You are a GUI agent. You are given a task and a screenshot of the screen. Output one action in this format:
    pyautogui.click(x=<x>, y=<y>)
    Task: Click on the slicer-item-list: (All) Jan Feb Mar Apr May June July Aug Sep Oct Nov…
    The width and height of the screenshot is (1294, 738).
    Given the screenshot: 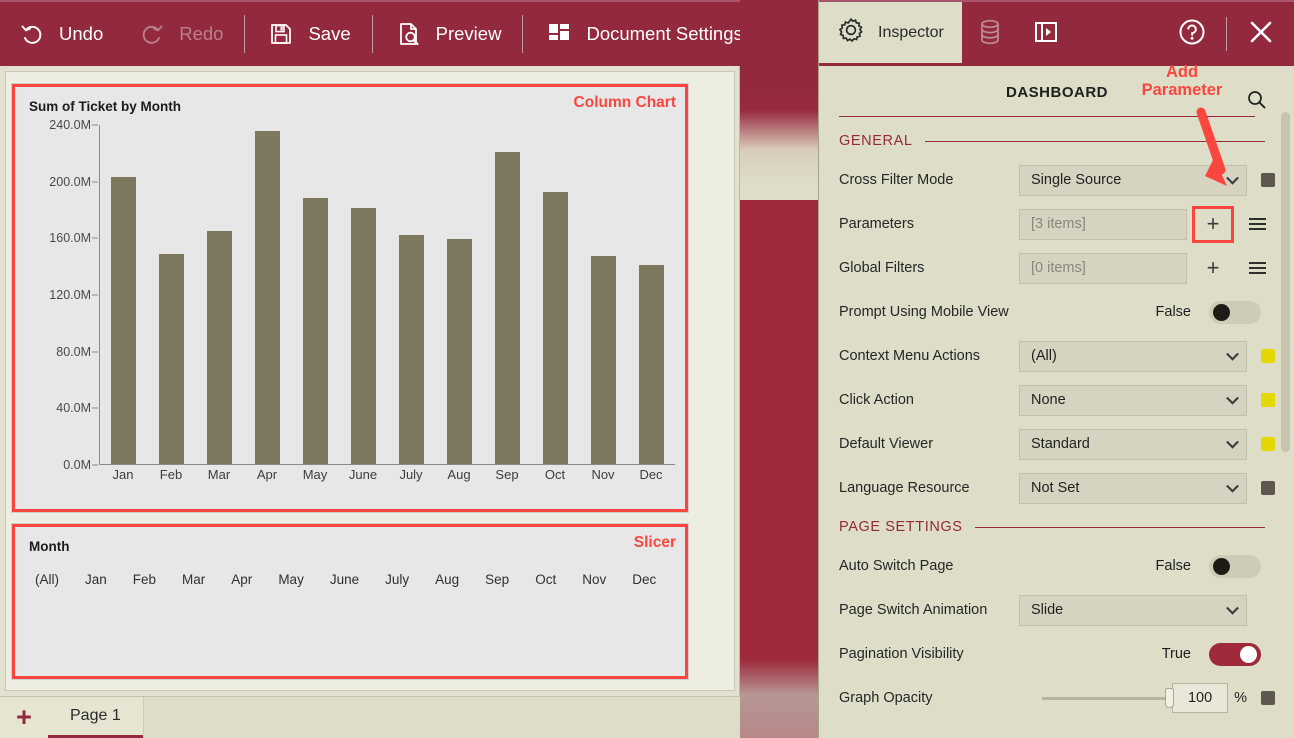 What is the action you would take?
    pyautogui.click(x=358, y=579)
    